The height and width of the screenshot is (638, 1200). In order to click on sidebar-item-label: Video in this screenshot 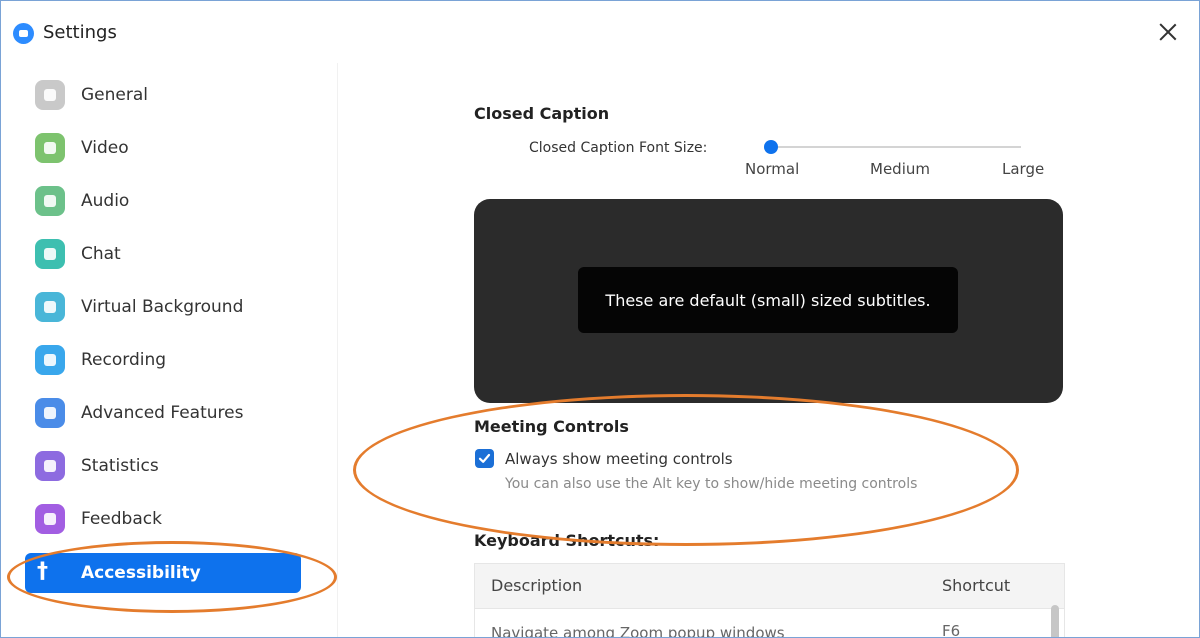, I will do `click(105, 148)`.